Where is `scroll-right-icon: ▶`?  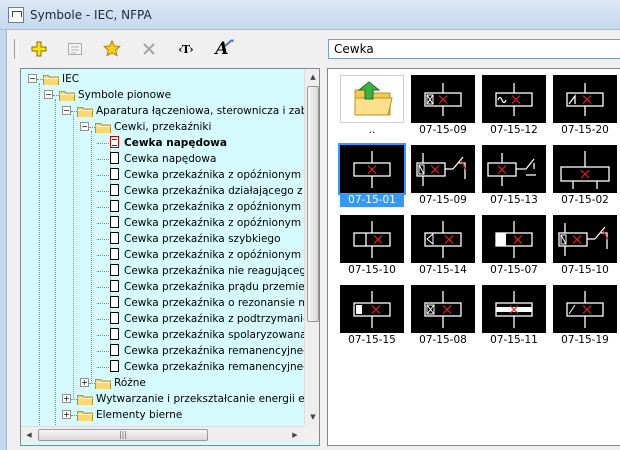
scroll-right-icon: ▶ is located at coordinates (295, 435).